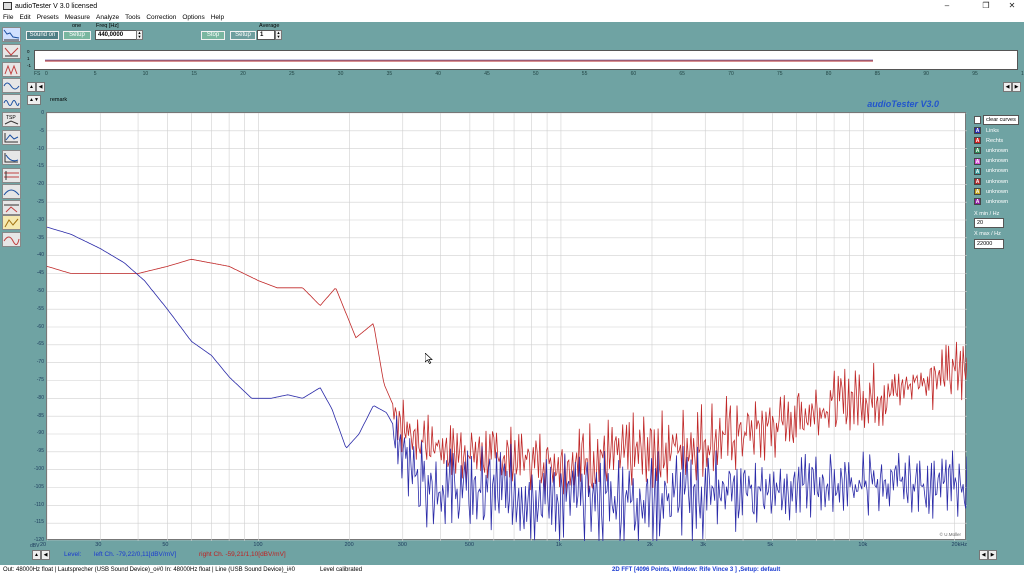 Image resolution: width=1024 pixels, height=576 pixels. Describe the element at coordinates (828, 74) in the screenshot. I see `time-axis-label: 80` at that location.